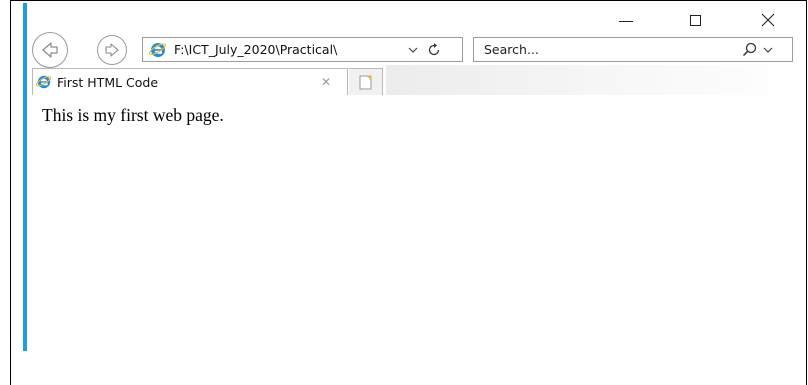 The width and height of the screenshot is (808, 385). I want to click on address-url: F:\ICT_July_2020\Practical\, so click(288, 49).